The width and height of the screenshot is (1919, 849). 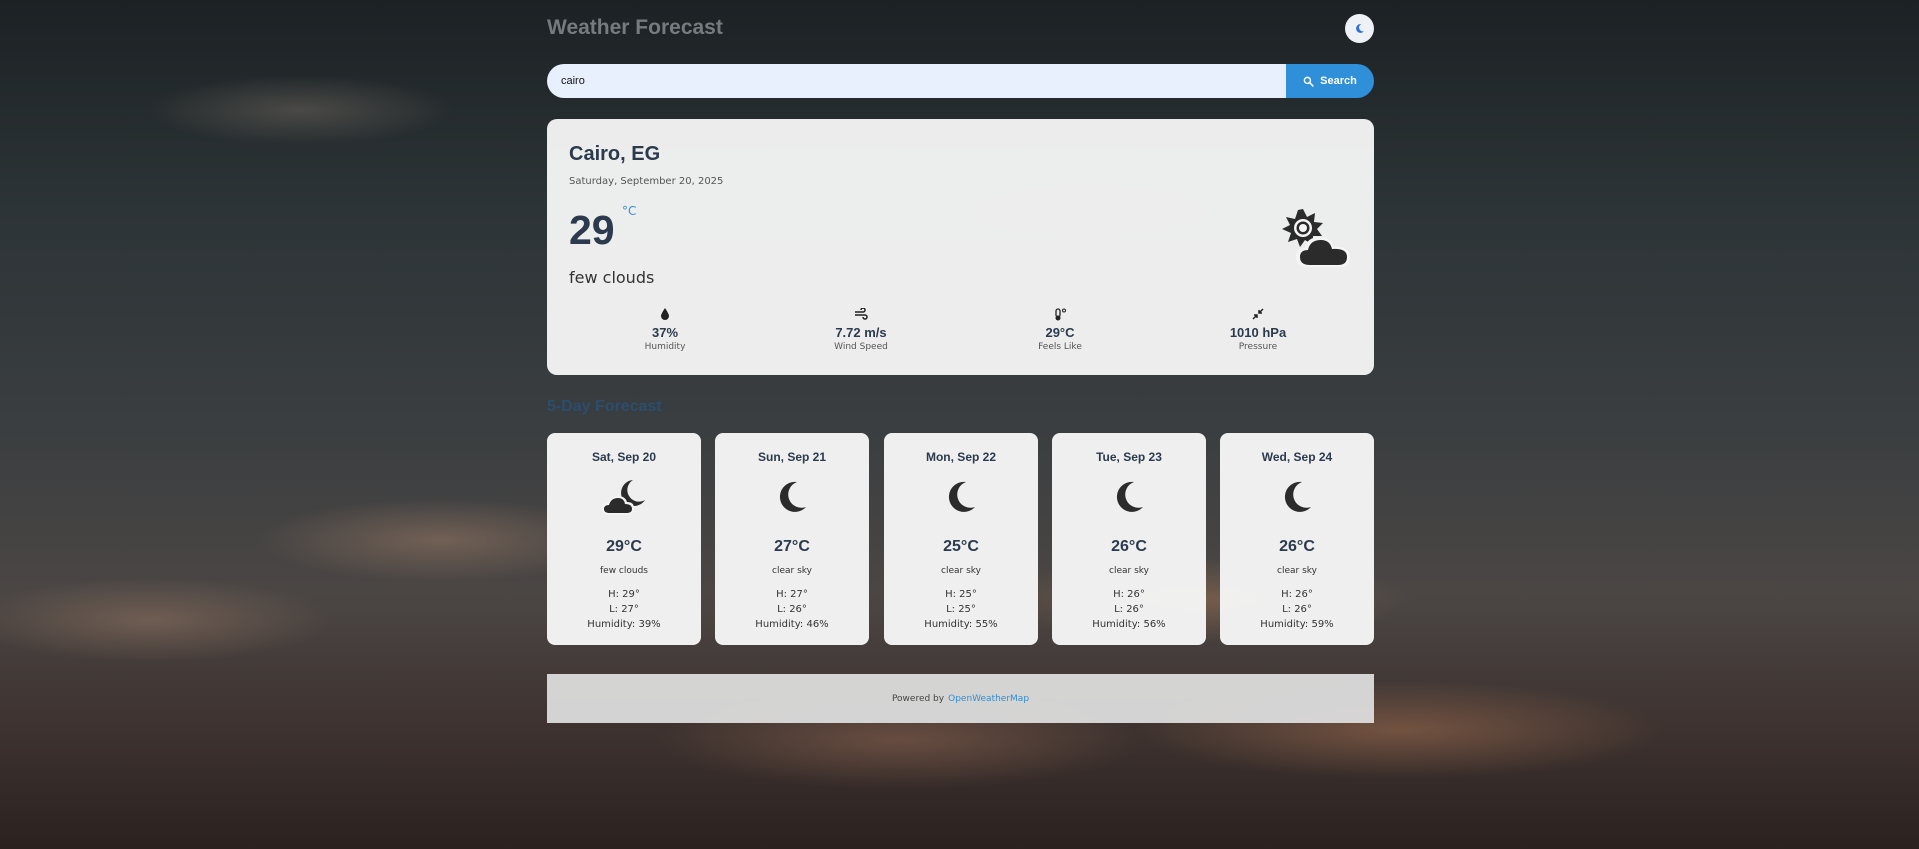 What do you see at coordinates (792, 457) in the screenshot?
I see `forecast-date: Sun, Sep 21` at bounding box center [792, 457].